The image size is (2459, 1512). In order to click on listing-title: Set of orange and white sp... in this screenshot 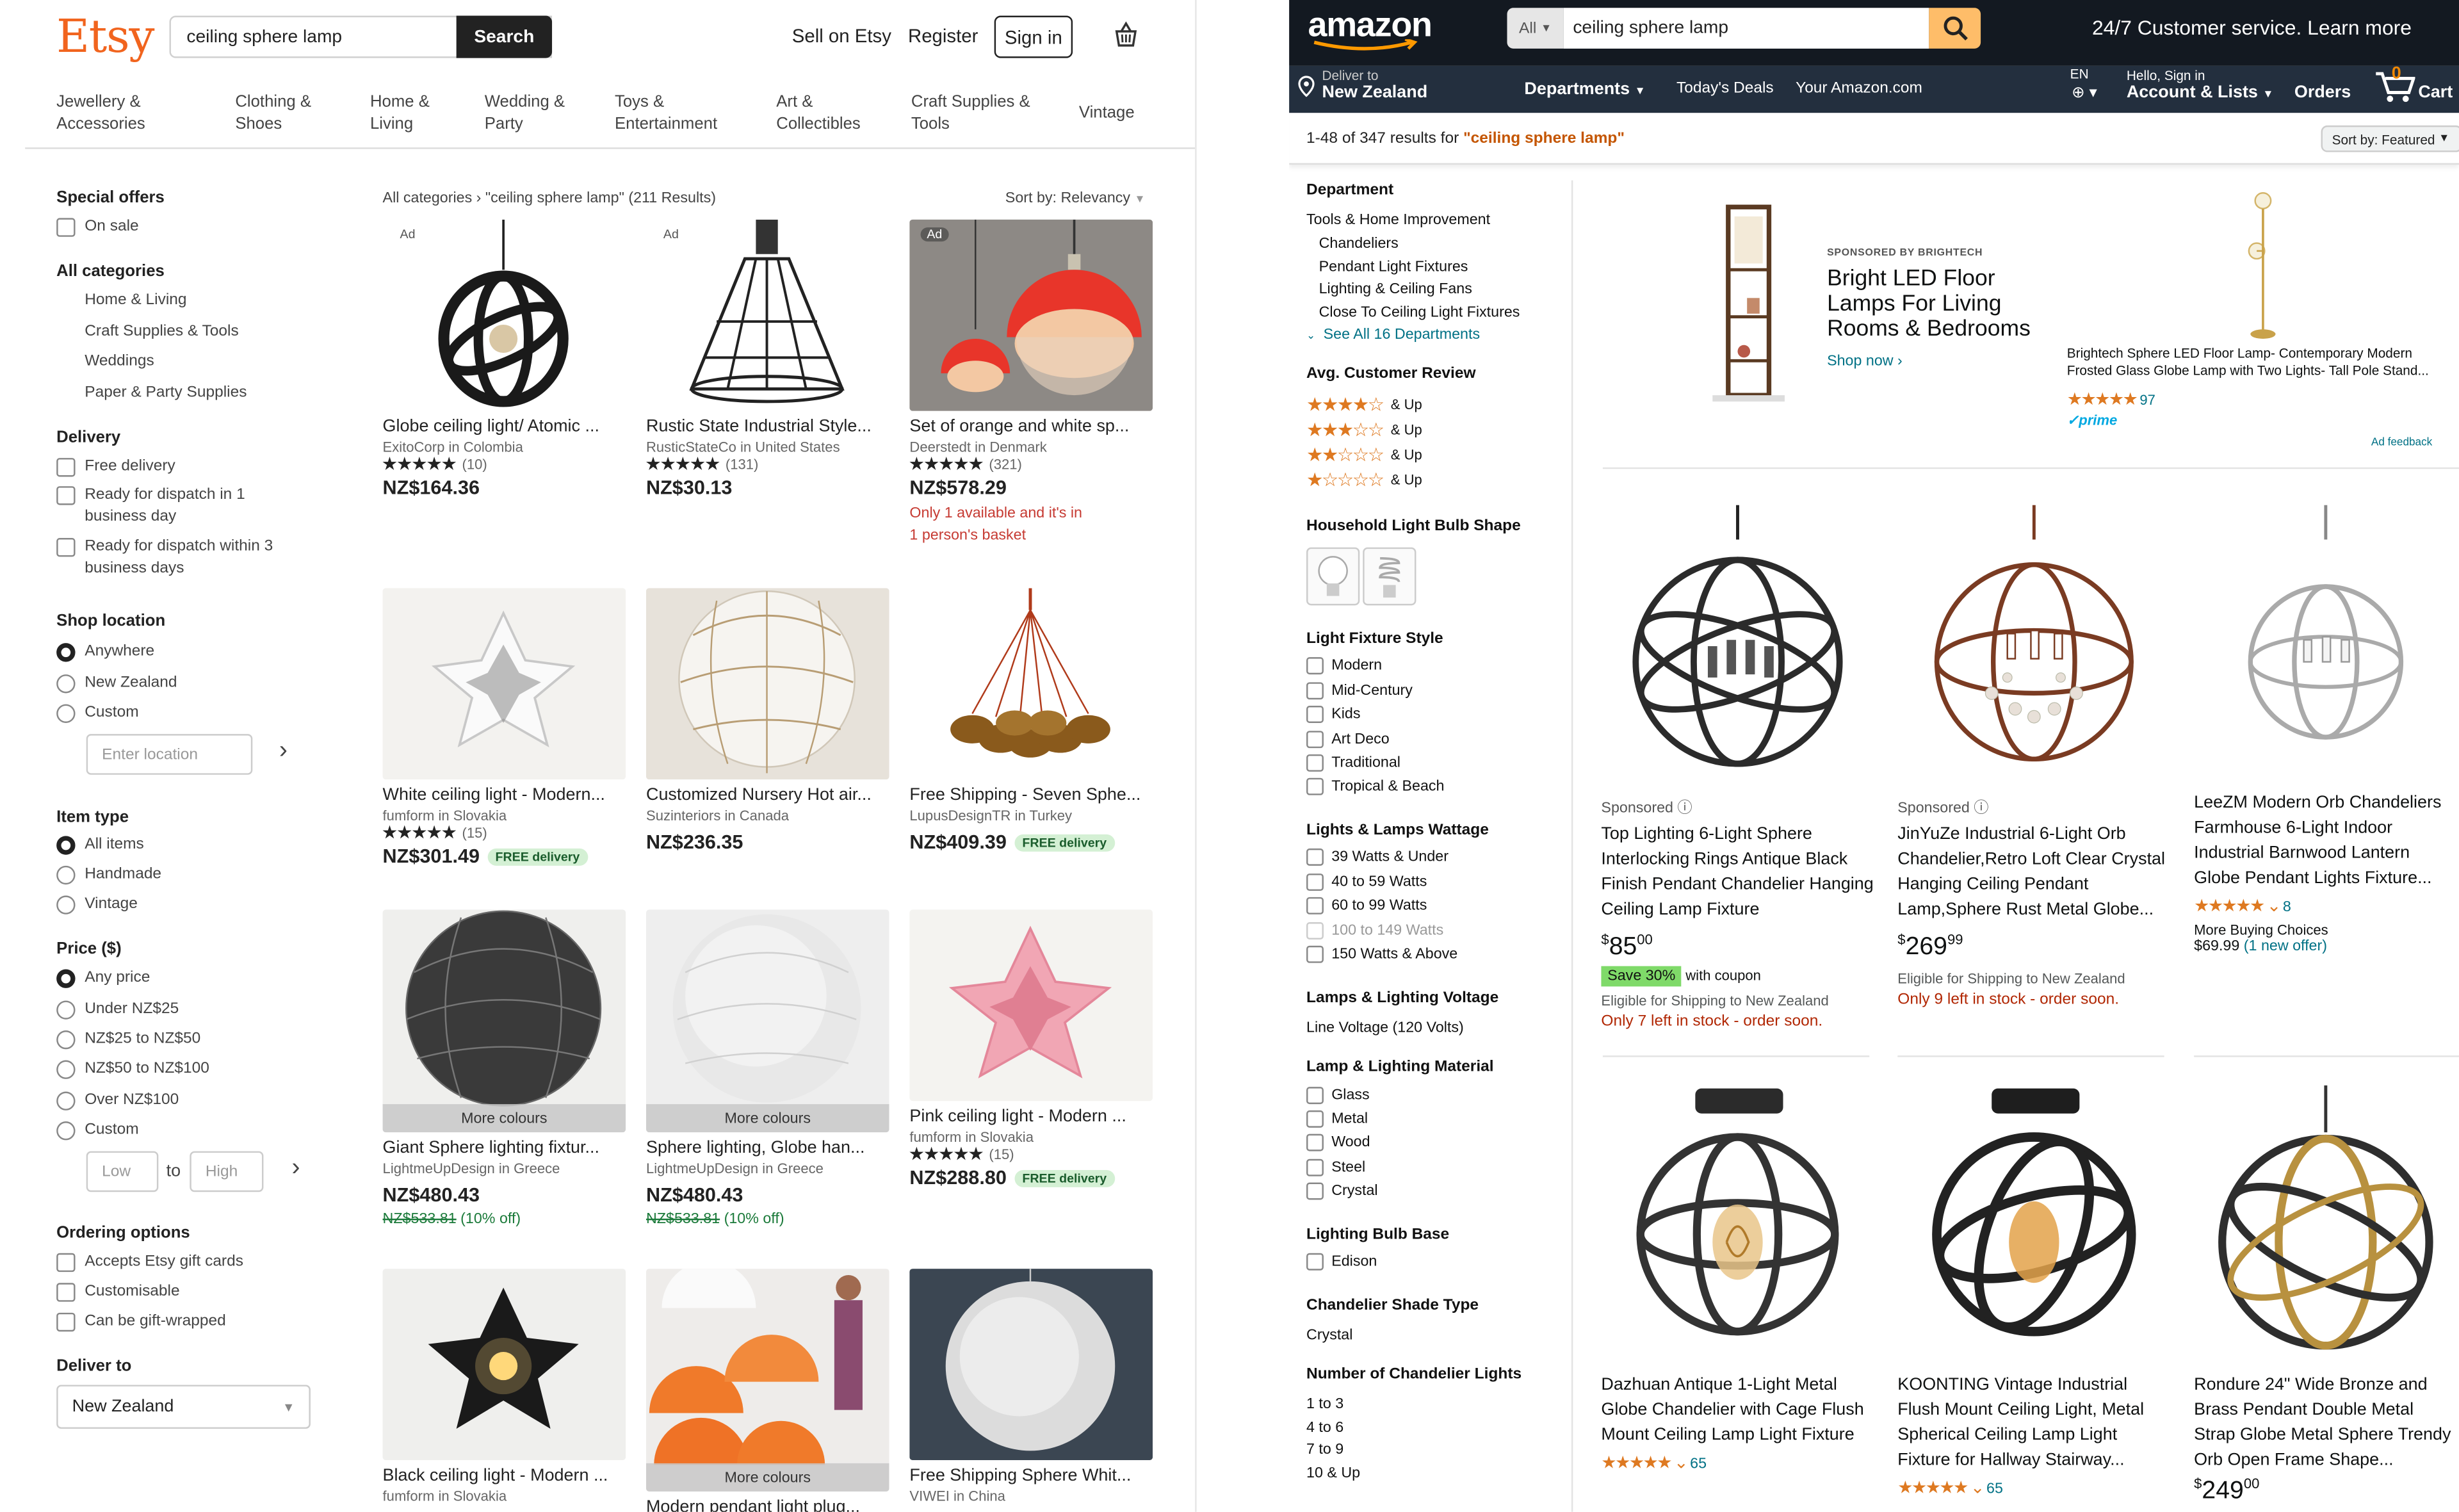, I will do `click(1031, 426)`.